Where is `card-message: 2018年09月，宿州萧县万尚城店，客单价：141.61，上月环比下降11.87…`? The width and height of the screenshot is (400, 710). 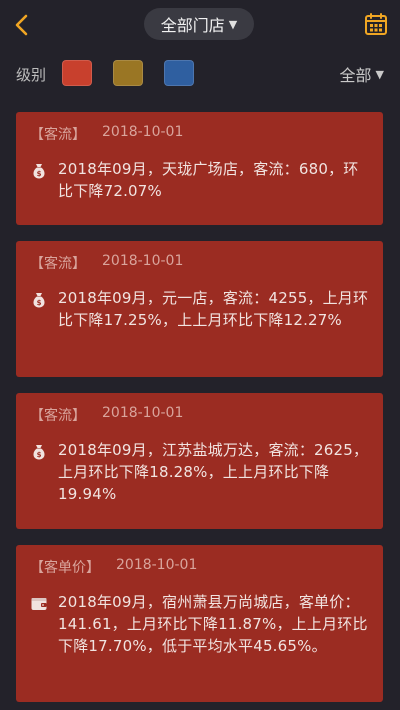
card-message: 2018年09月，宿州萧县万尚城店，客单价：141.61，上月环比下降11.87… is located at coordinates (213, 624).